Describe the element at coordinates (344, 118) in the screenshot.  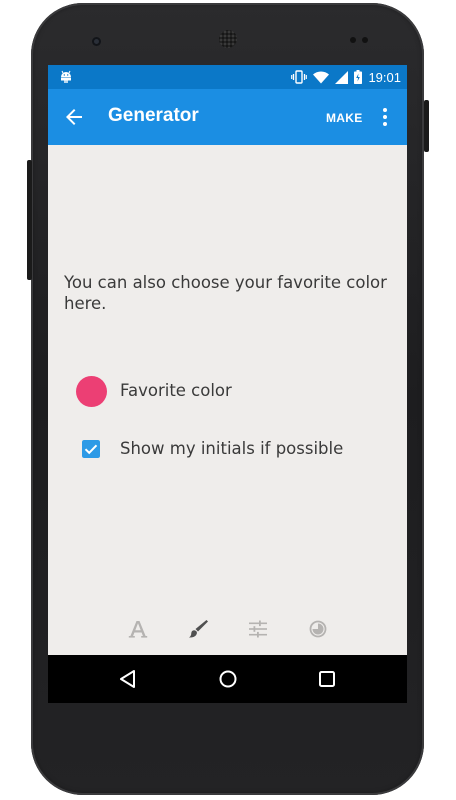
I see `make-button: MAKE` at that location.